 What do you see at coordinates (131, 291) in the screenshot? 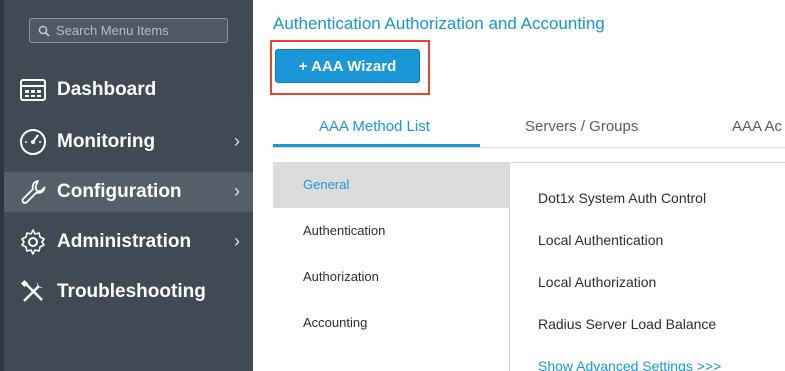
I see `sidebar-item-label: Troubleshooting` at bounding box center [131, 291].